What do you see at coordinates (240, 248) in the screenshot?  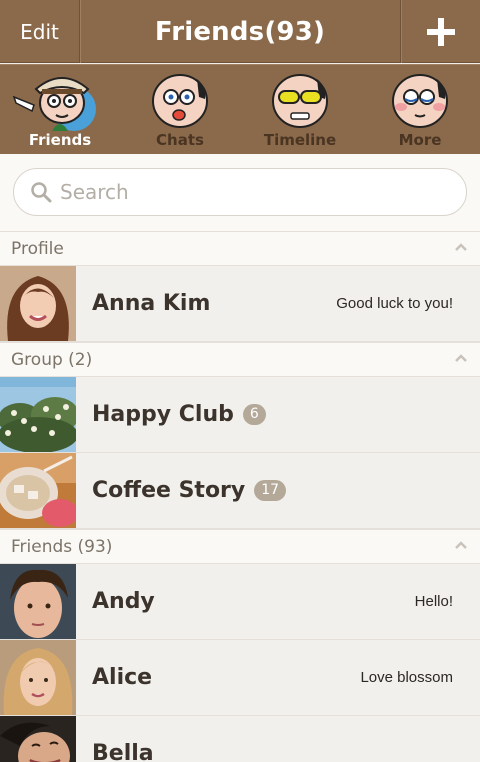 I see `section-header-profile: Profile` at bounding box center [240, 248].